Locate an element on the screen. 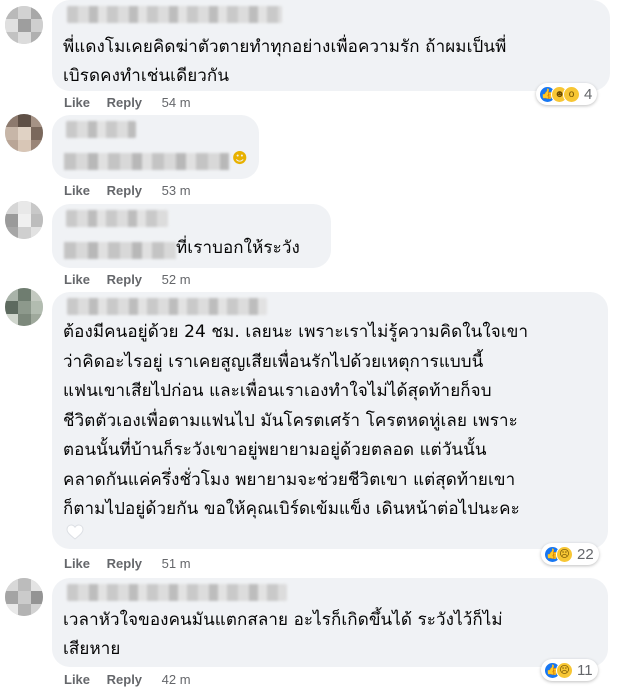  reaction-summary: 👍 ☻ o 4 is located at coordinates (567, 94).